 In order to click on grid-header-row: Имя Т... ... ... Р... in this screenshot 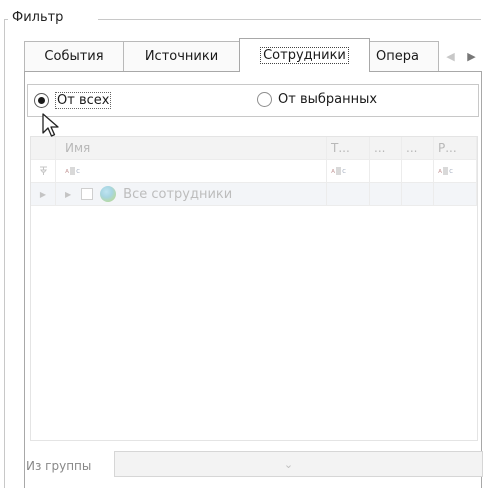, I will do `click(254, 148)`.